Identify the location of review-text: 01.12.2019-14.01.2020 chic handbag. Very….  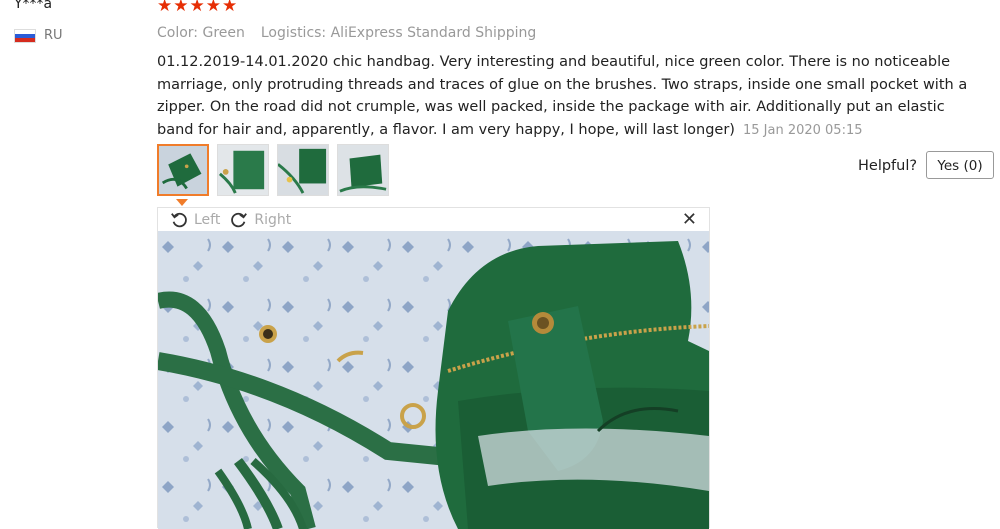
(567, 96).